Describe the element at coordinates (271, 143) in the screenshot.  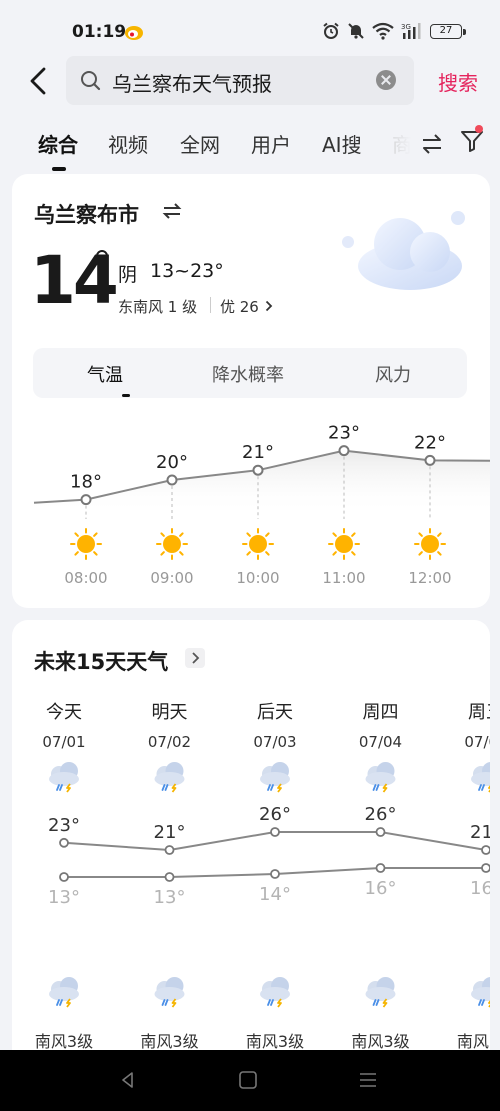
I see `tab-users: 用户` at that location.